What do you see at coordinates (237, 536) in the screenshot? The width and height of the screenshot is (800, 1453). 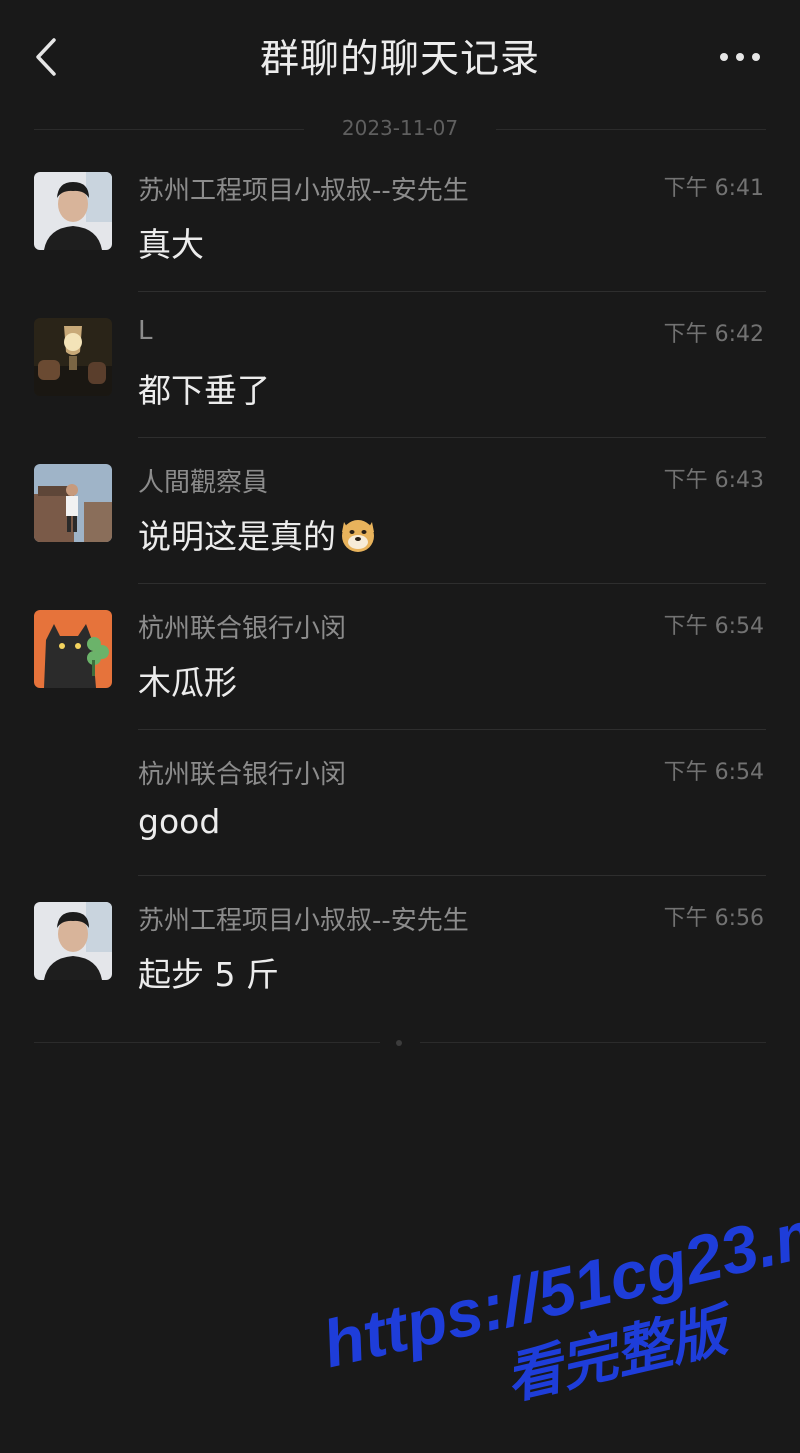 I see `message-text-content: 说明这是真的` at bounding box center [237, 536].